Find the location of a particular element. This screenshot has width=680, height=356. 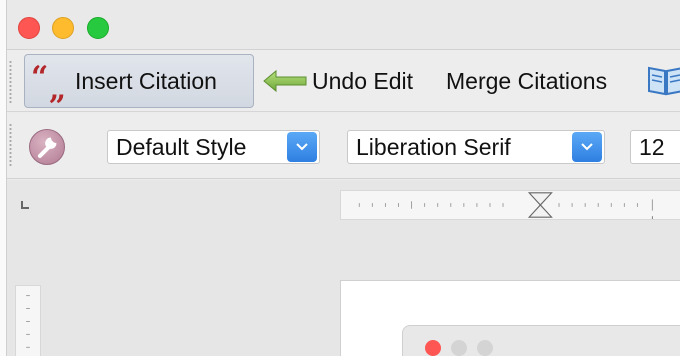

undo-edit-label: Undo Edit is located at coordinates (363, 80).